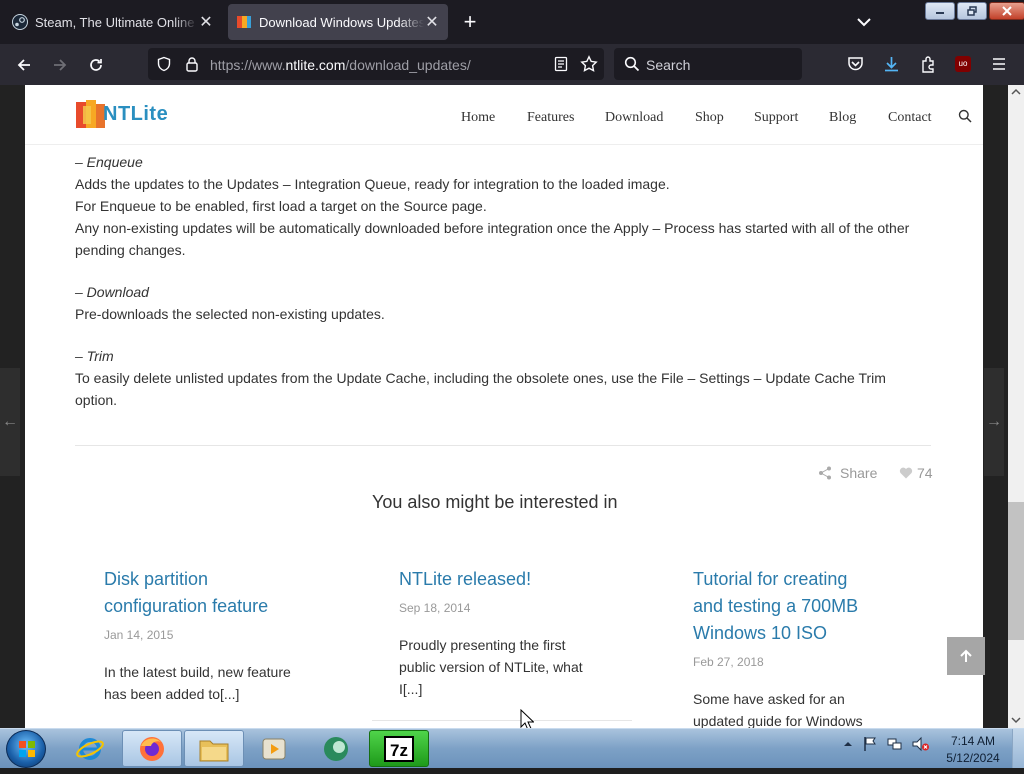  I want to click on show-desktop-button, so click(1018, 748).